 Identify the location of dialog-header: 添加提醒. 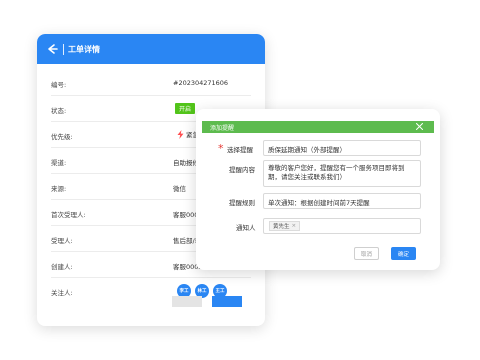
(318, 127).